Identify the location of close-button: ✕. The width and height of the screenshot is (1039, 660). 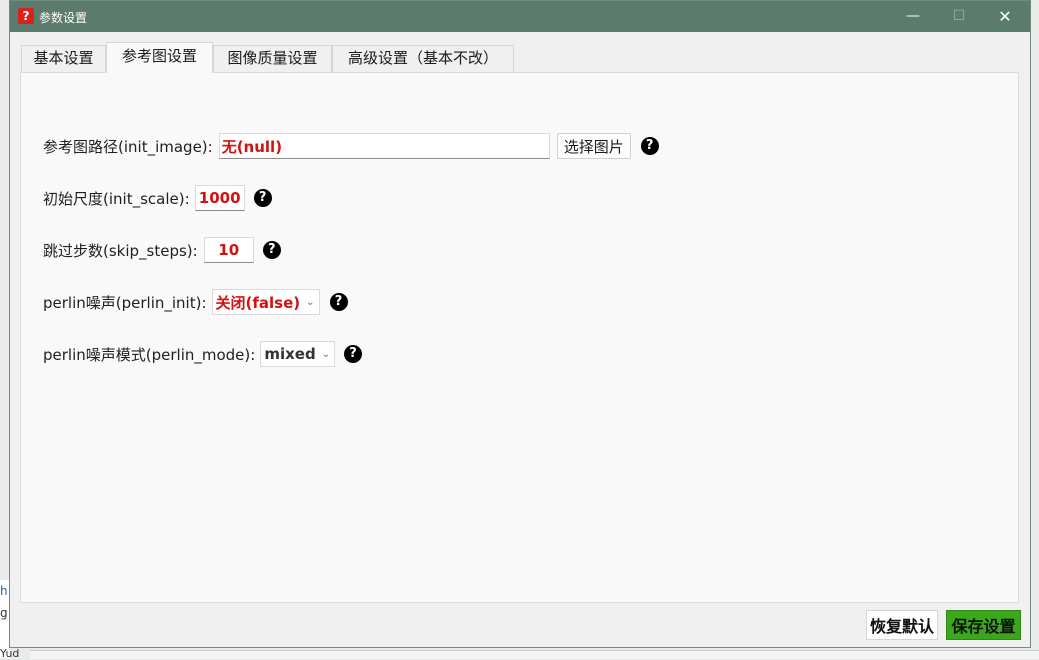
(1005, 16).